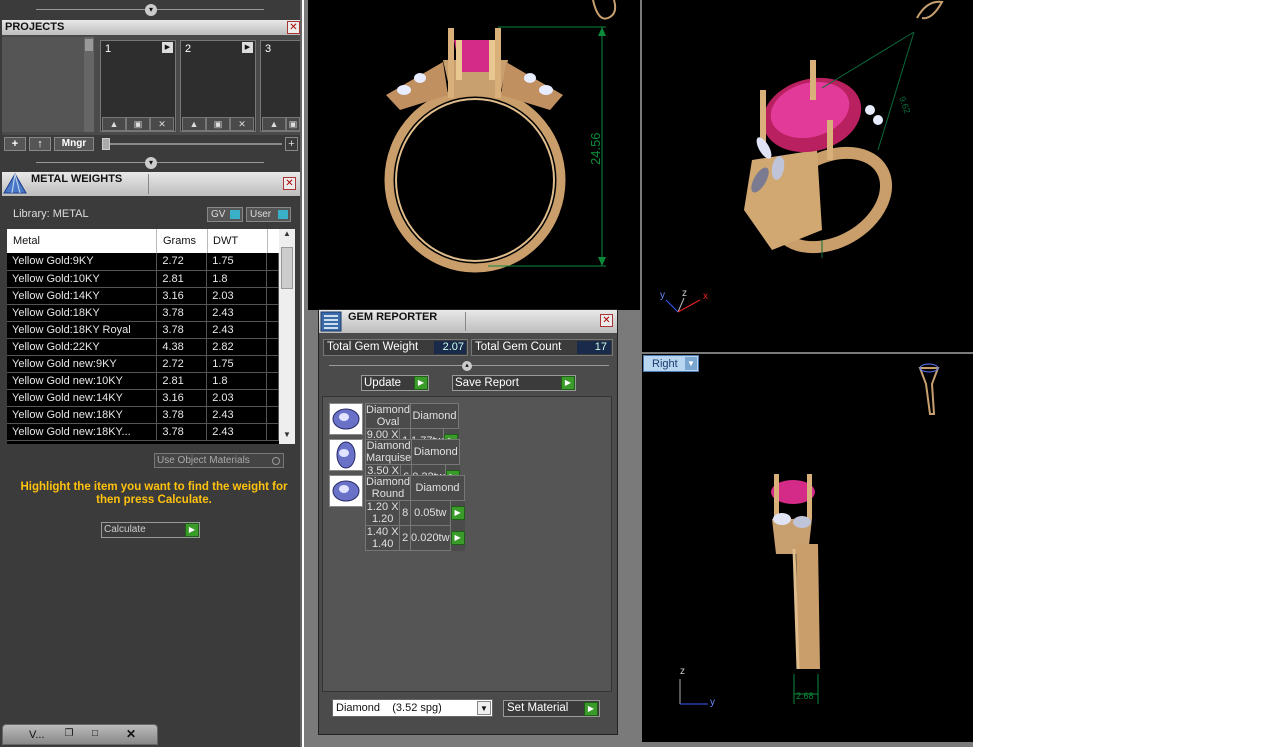 This screenshot has height=747, width=1269. Describe the element at coordinates (415, 488) in the screenshot. I see `gem-header-row: Diamond Round Diamond` at that location.